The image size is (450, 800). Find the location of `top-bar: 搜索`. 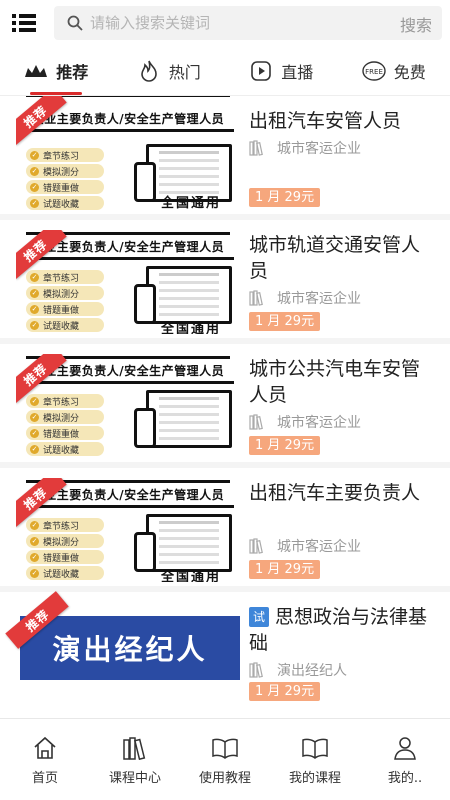

top-bar: 搜索 is located at coordinates (225, 23).